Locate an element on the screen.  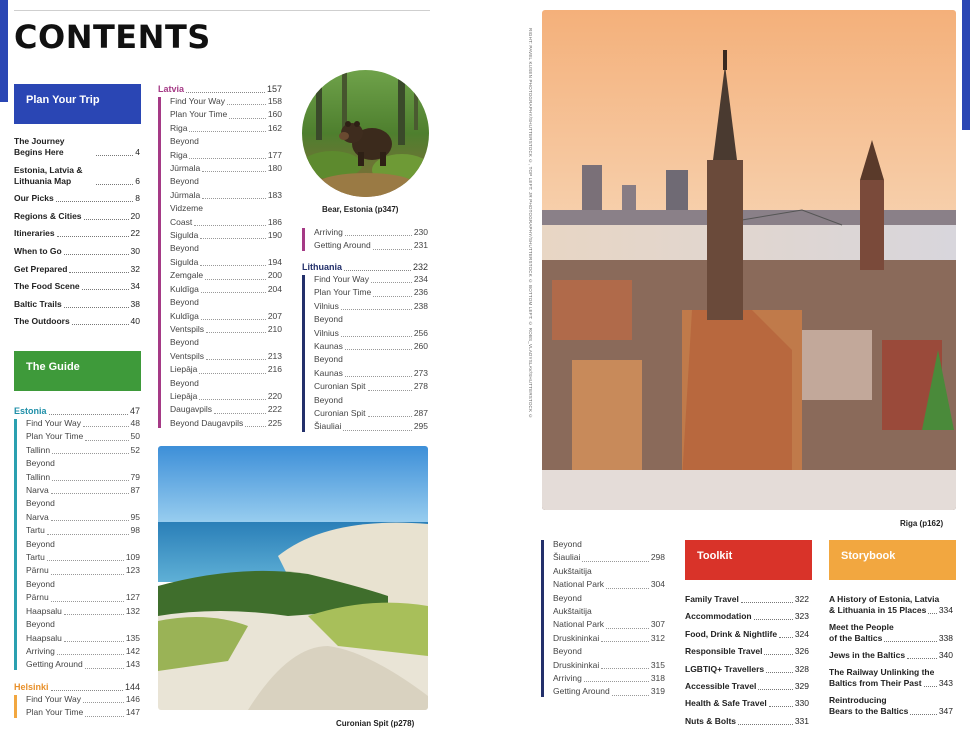
toc-item: National Park 307 is located at coordinates (609, 624).